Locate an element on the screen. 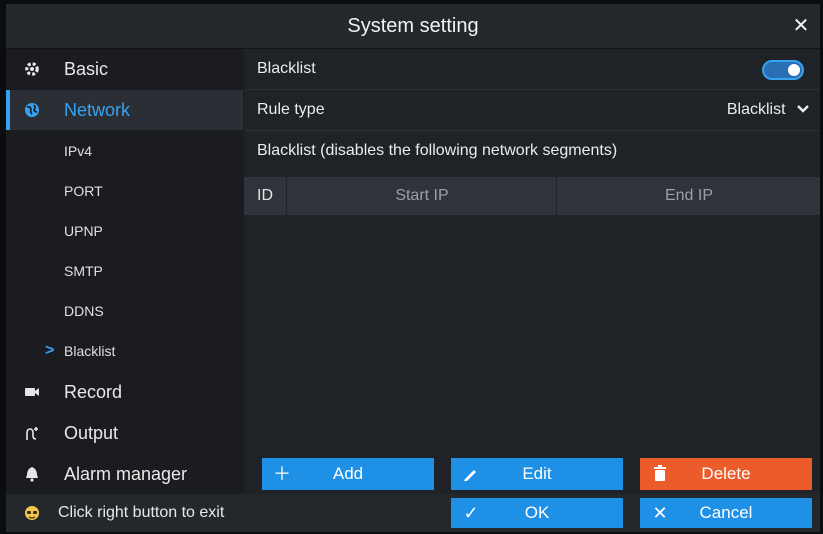 Image resolution: width=823 pixels, height=534 pixels. add-button-label: Add is located at coordinates (348, 473).